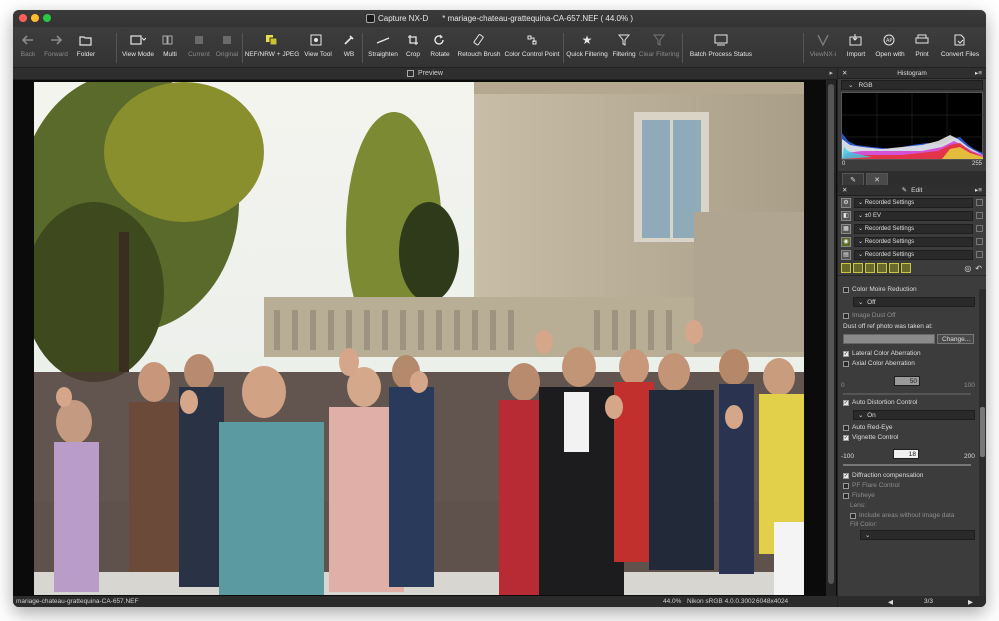  Describe the element at coordinates (440, 48) in the screenshot. I see `rotate-button: Rotate` at that location.